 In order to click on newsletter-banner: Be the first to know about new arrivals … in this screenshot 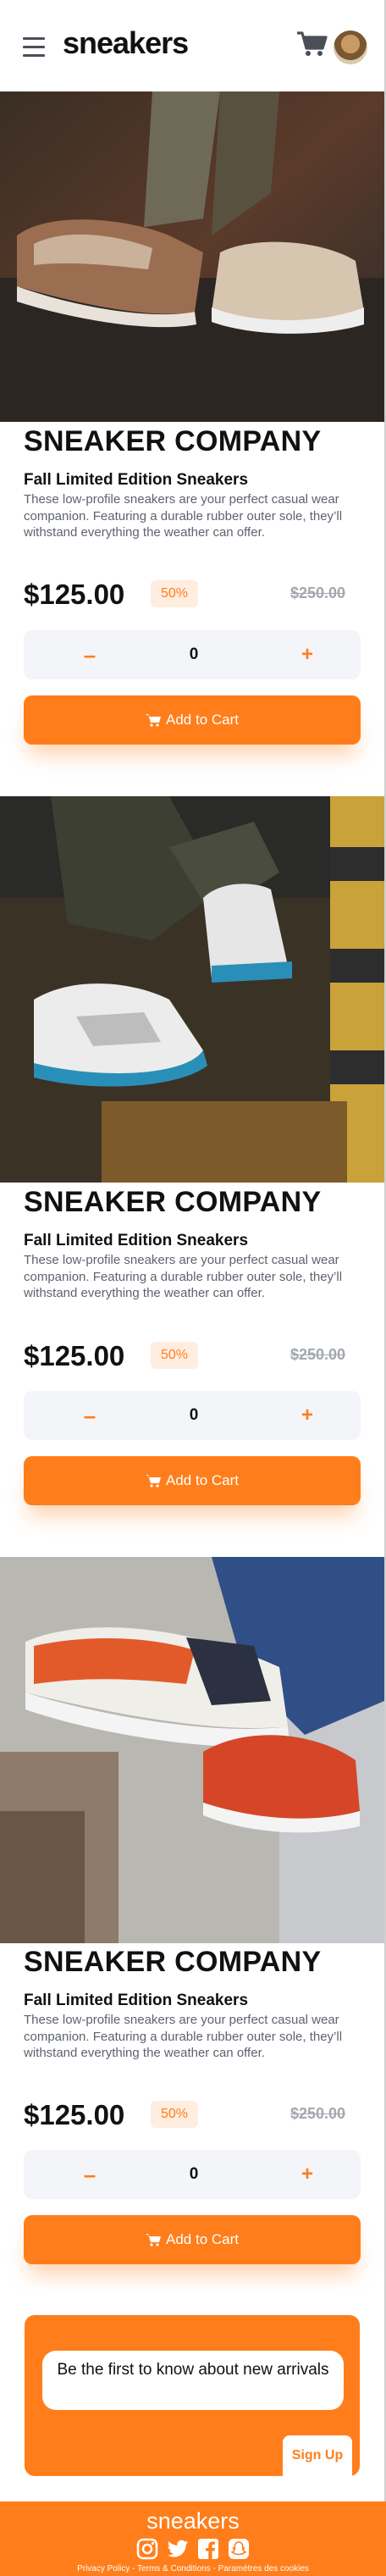, I will do `click(192, 2395)`.